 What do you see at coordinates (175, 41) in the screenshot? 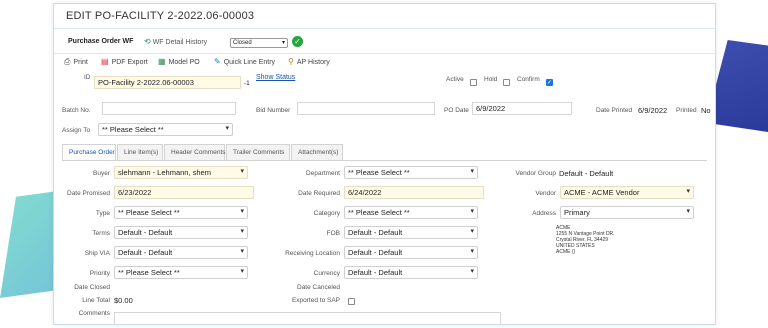
I see `wf-detail-history-link: ⟲ WF Detail History` at bounding box center [175, 41].